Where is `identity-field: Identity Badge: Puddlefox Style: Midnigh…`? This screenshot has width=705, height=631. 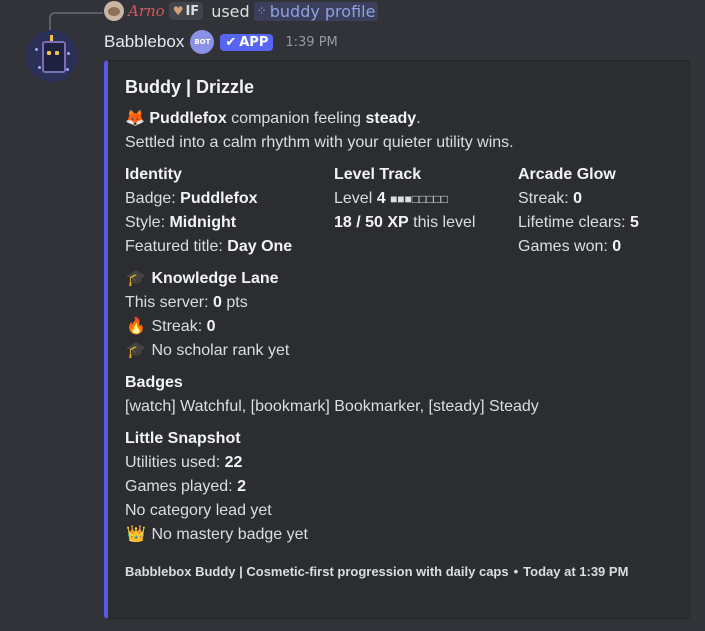
identity-field: Identity Badge: Puddlefox Style: Midnigh… is located at coordinates (229, 211).